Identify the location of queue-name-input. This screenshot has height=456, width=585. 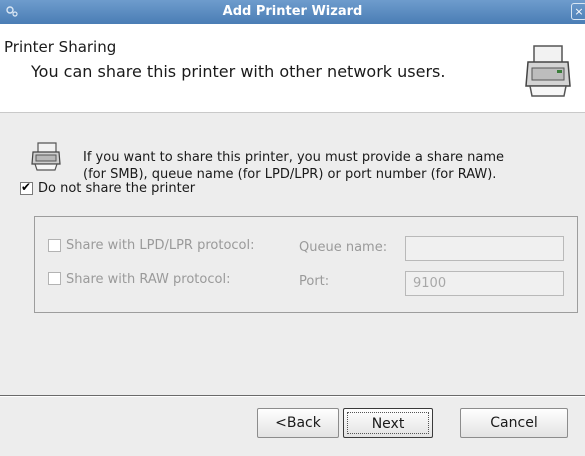
(484, 248).